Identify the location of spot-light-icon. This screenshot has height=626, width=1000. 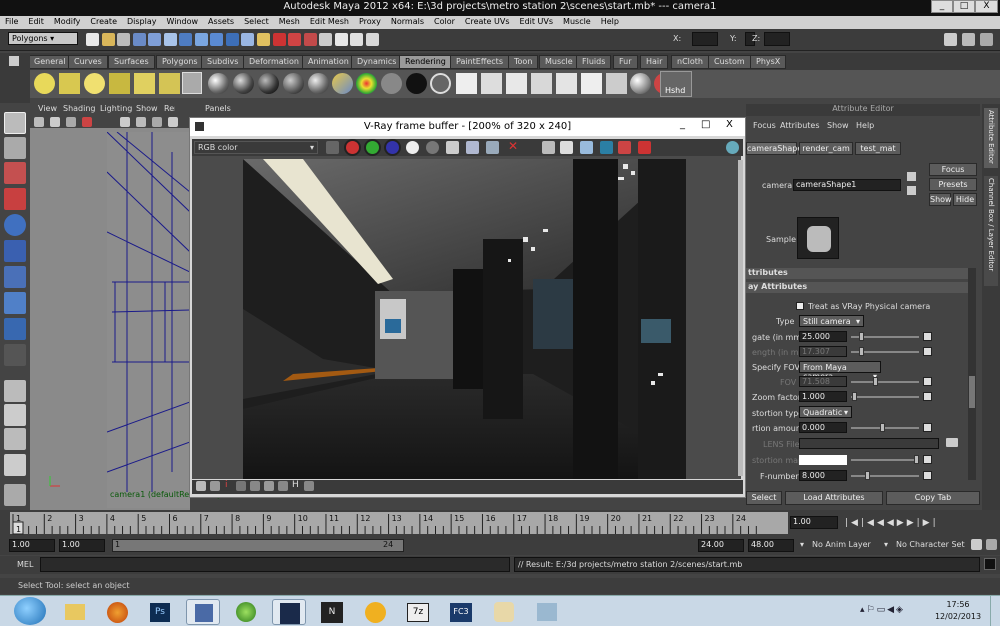
(119, 83).